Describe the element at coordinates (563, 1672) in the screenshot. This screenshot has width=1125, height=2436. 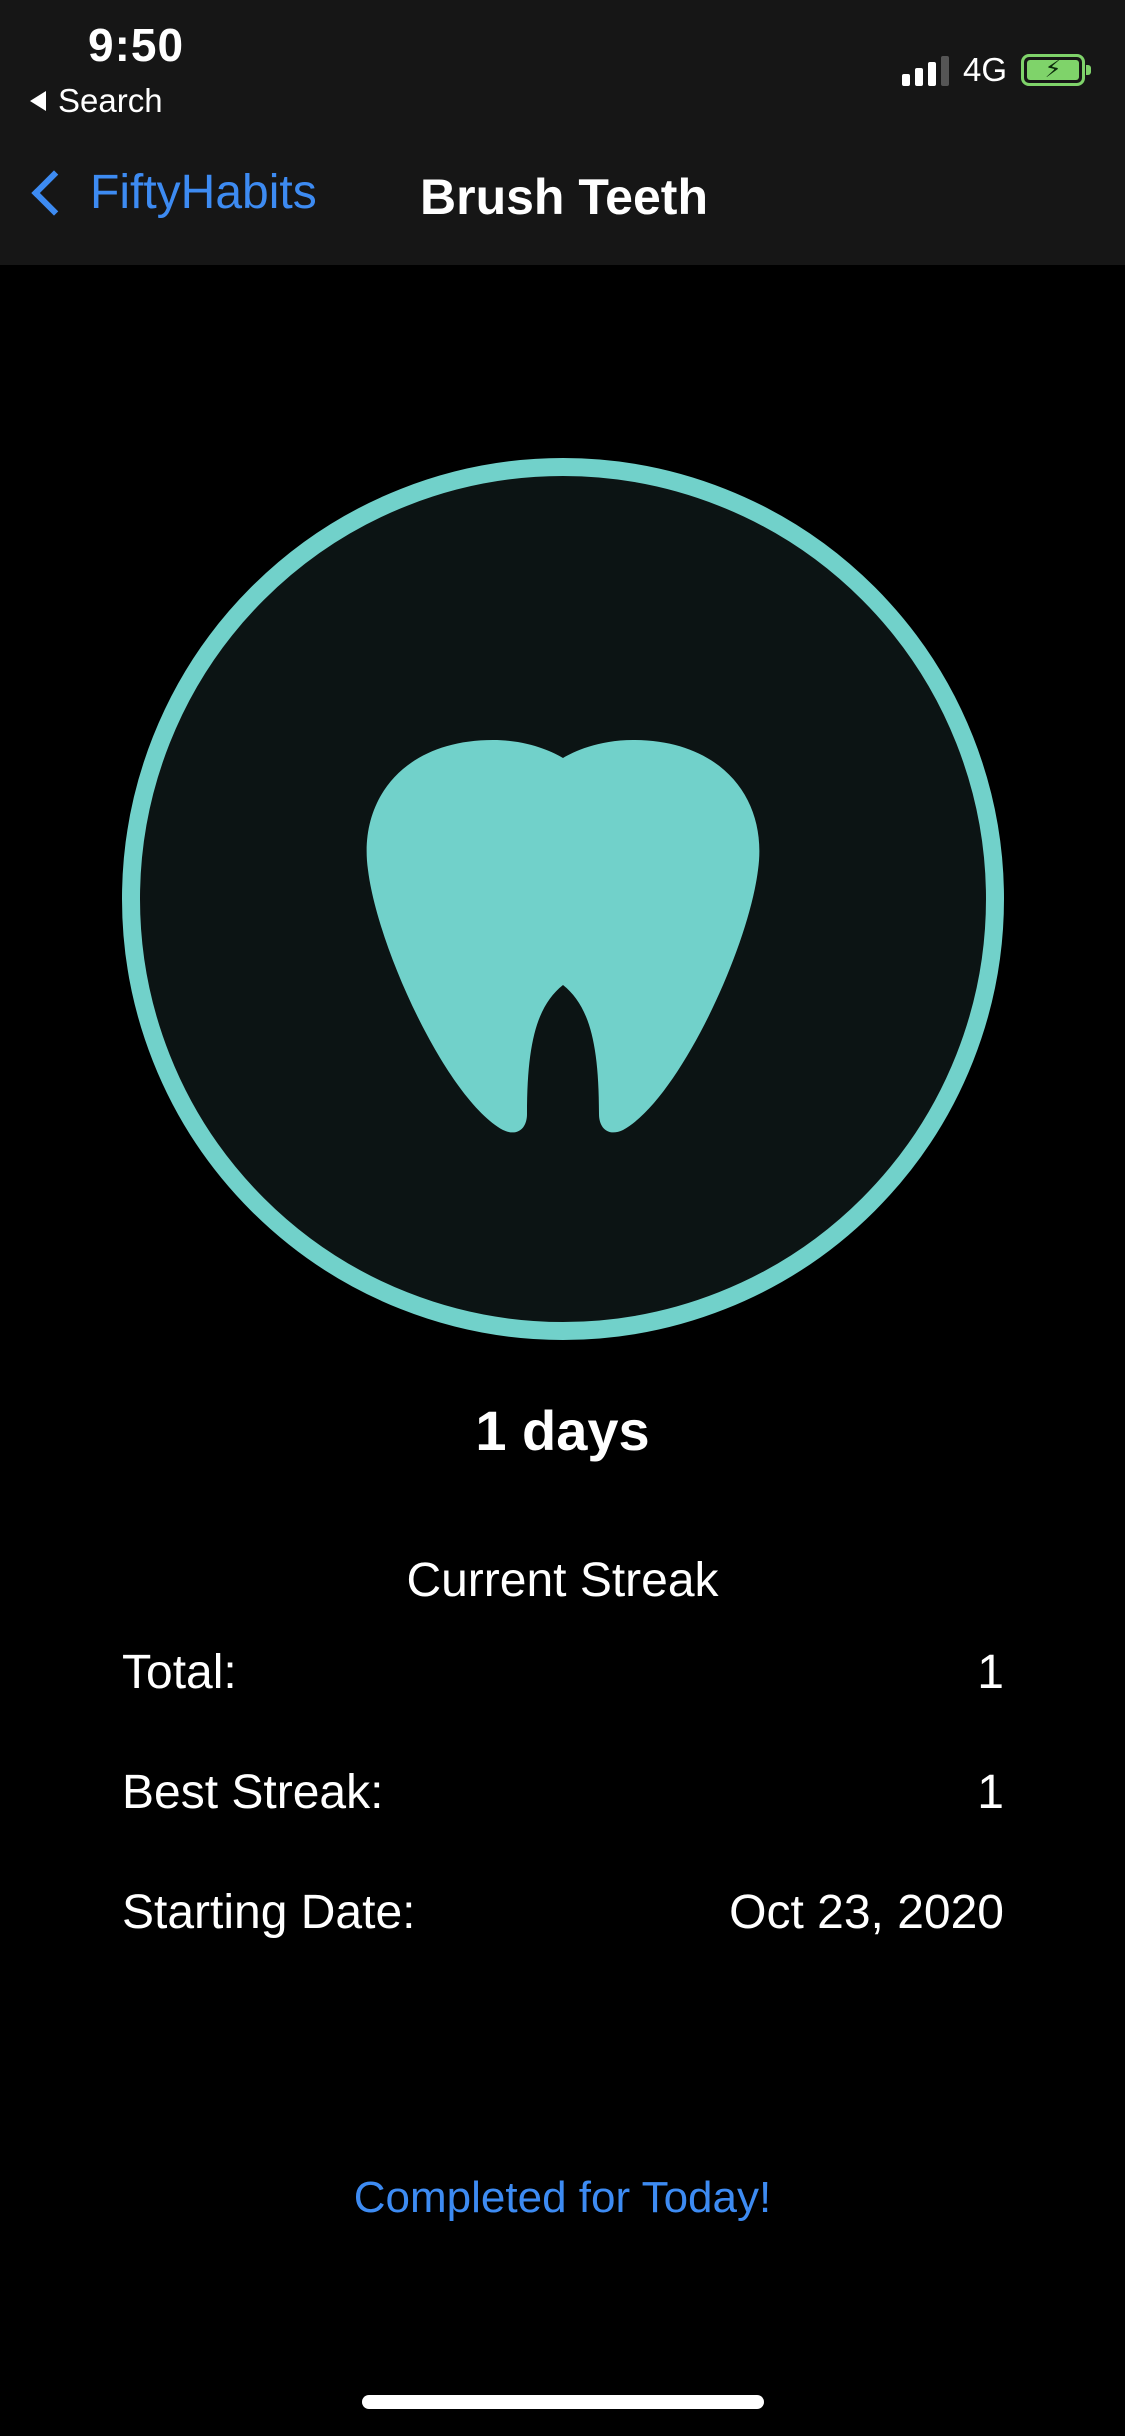
I see `stat-row-total: Total: 1` at that location.